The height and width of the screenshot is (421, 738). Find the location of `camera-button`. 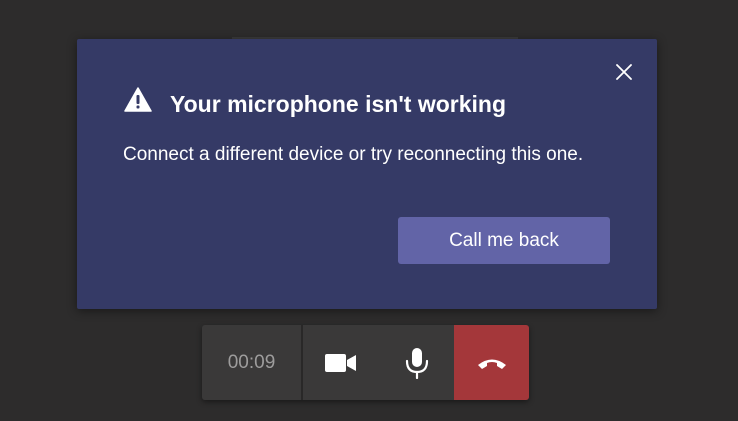

camera-button is located at coordinates (341, 362).